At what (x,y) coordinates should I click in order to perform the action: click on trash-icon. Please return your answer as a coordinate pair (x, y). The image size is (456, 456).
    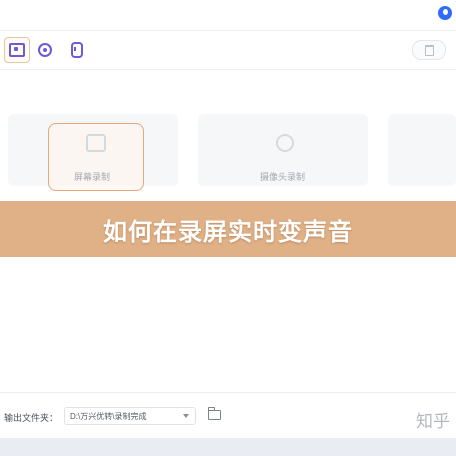
    Looking at the image, I should click on (429, 50).